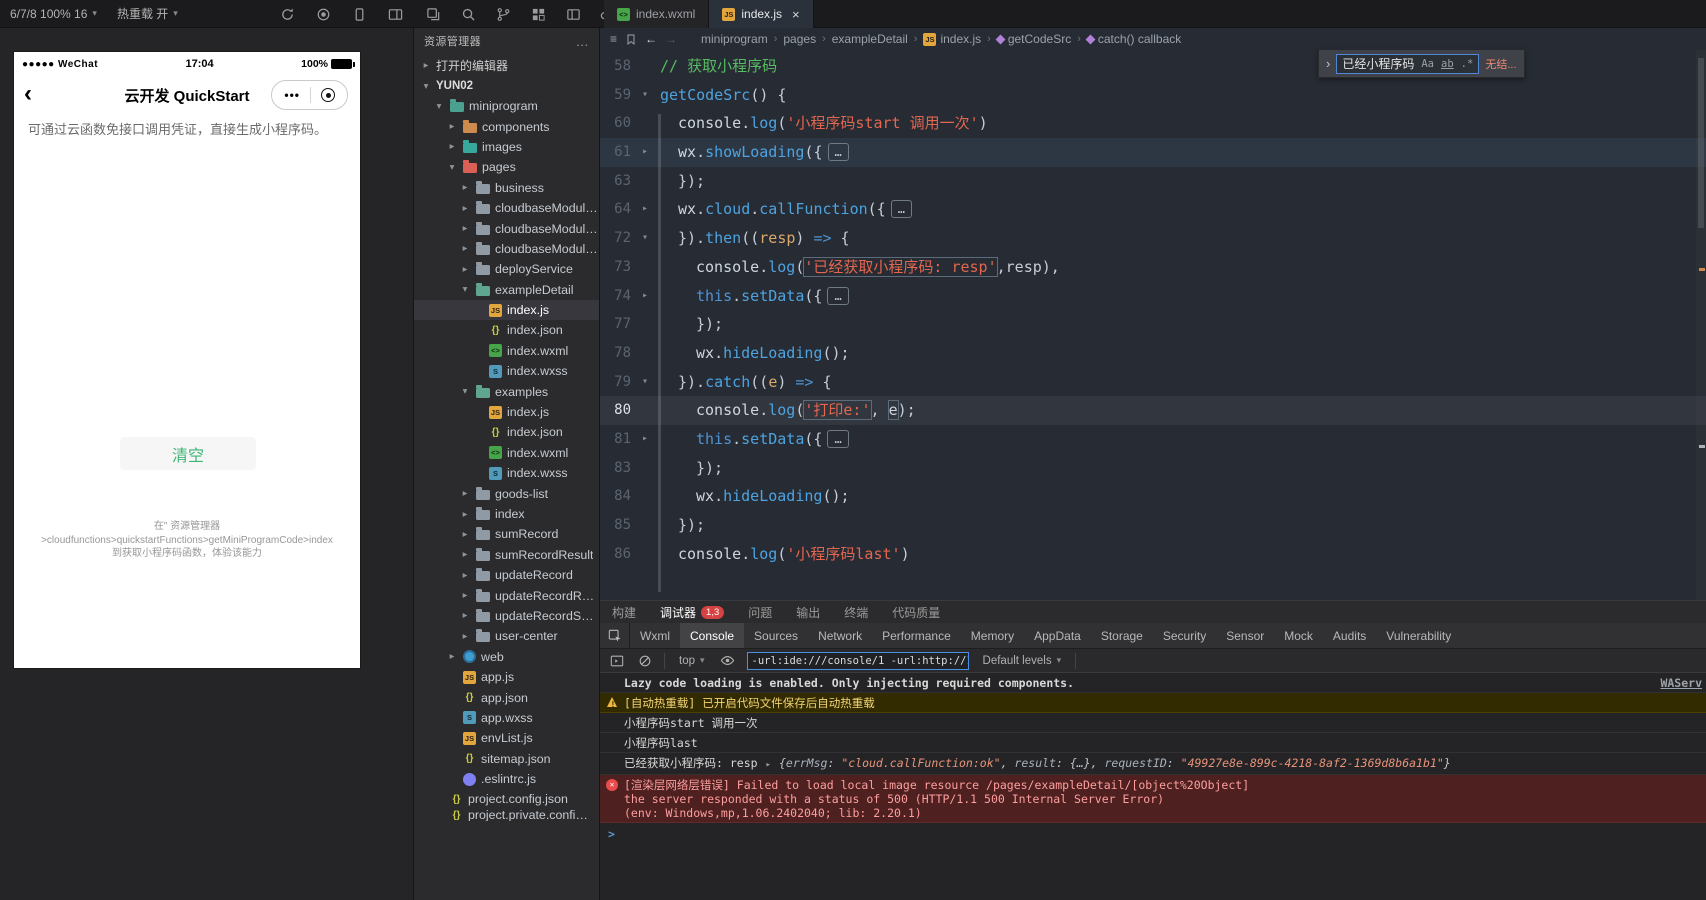 This screenshot has width=1706, height=900. I want to click on code-line-80: 80 console.log('打印e:', e);, so click(1153, 410).